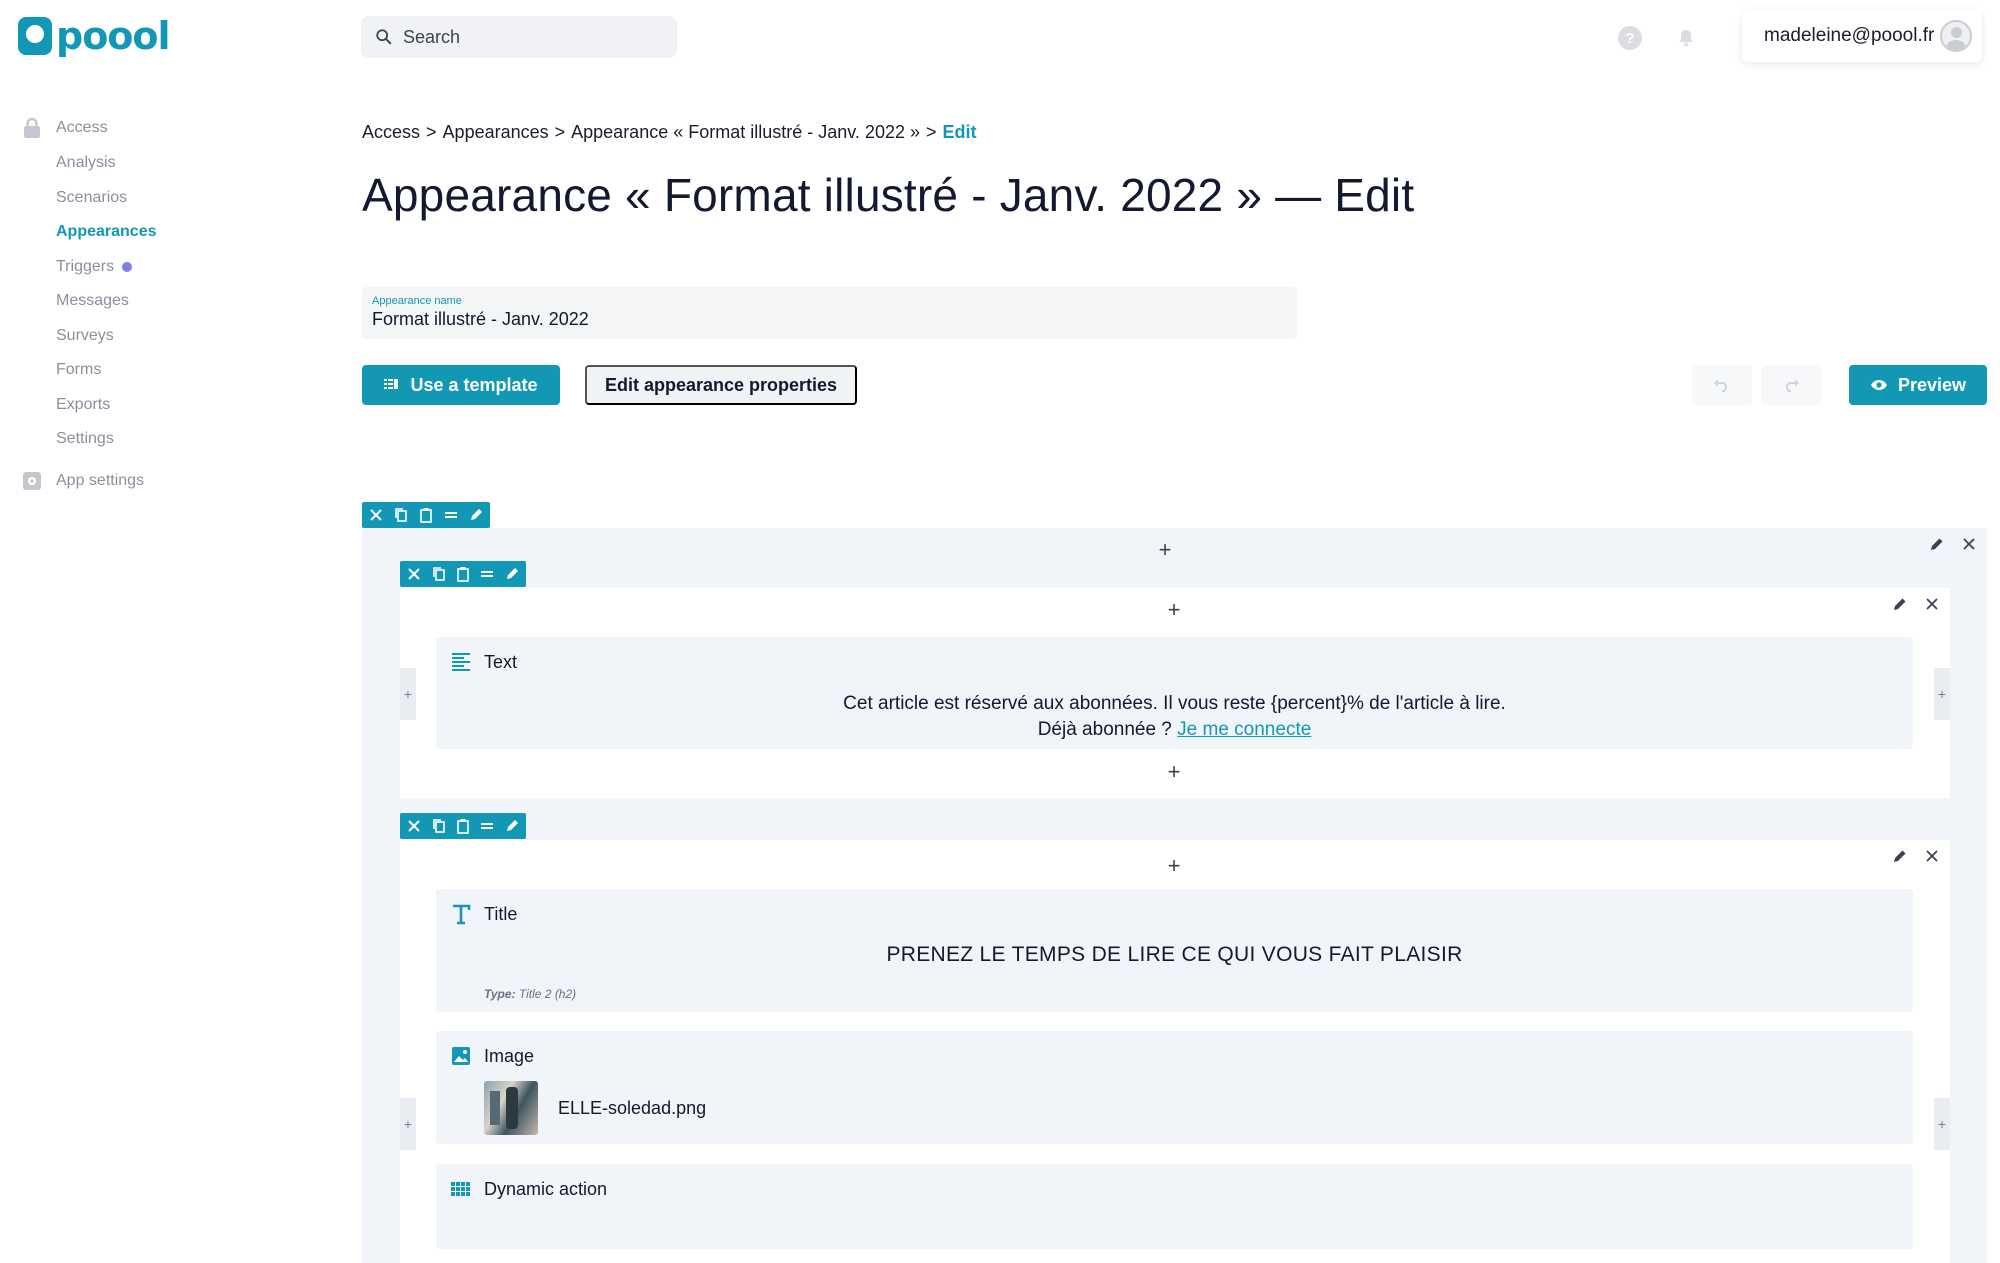  I want to click on breadcrumb-edit: Edit, so click(959, 132).